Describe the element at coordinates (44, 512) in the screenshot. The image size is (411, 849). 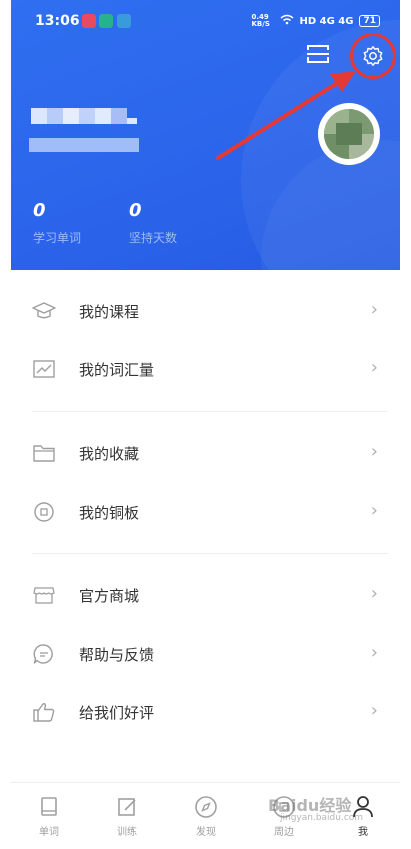
I see `coin-icon` at that location.